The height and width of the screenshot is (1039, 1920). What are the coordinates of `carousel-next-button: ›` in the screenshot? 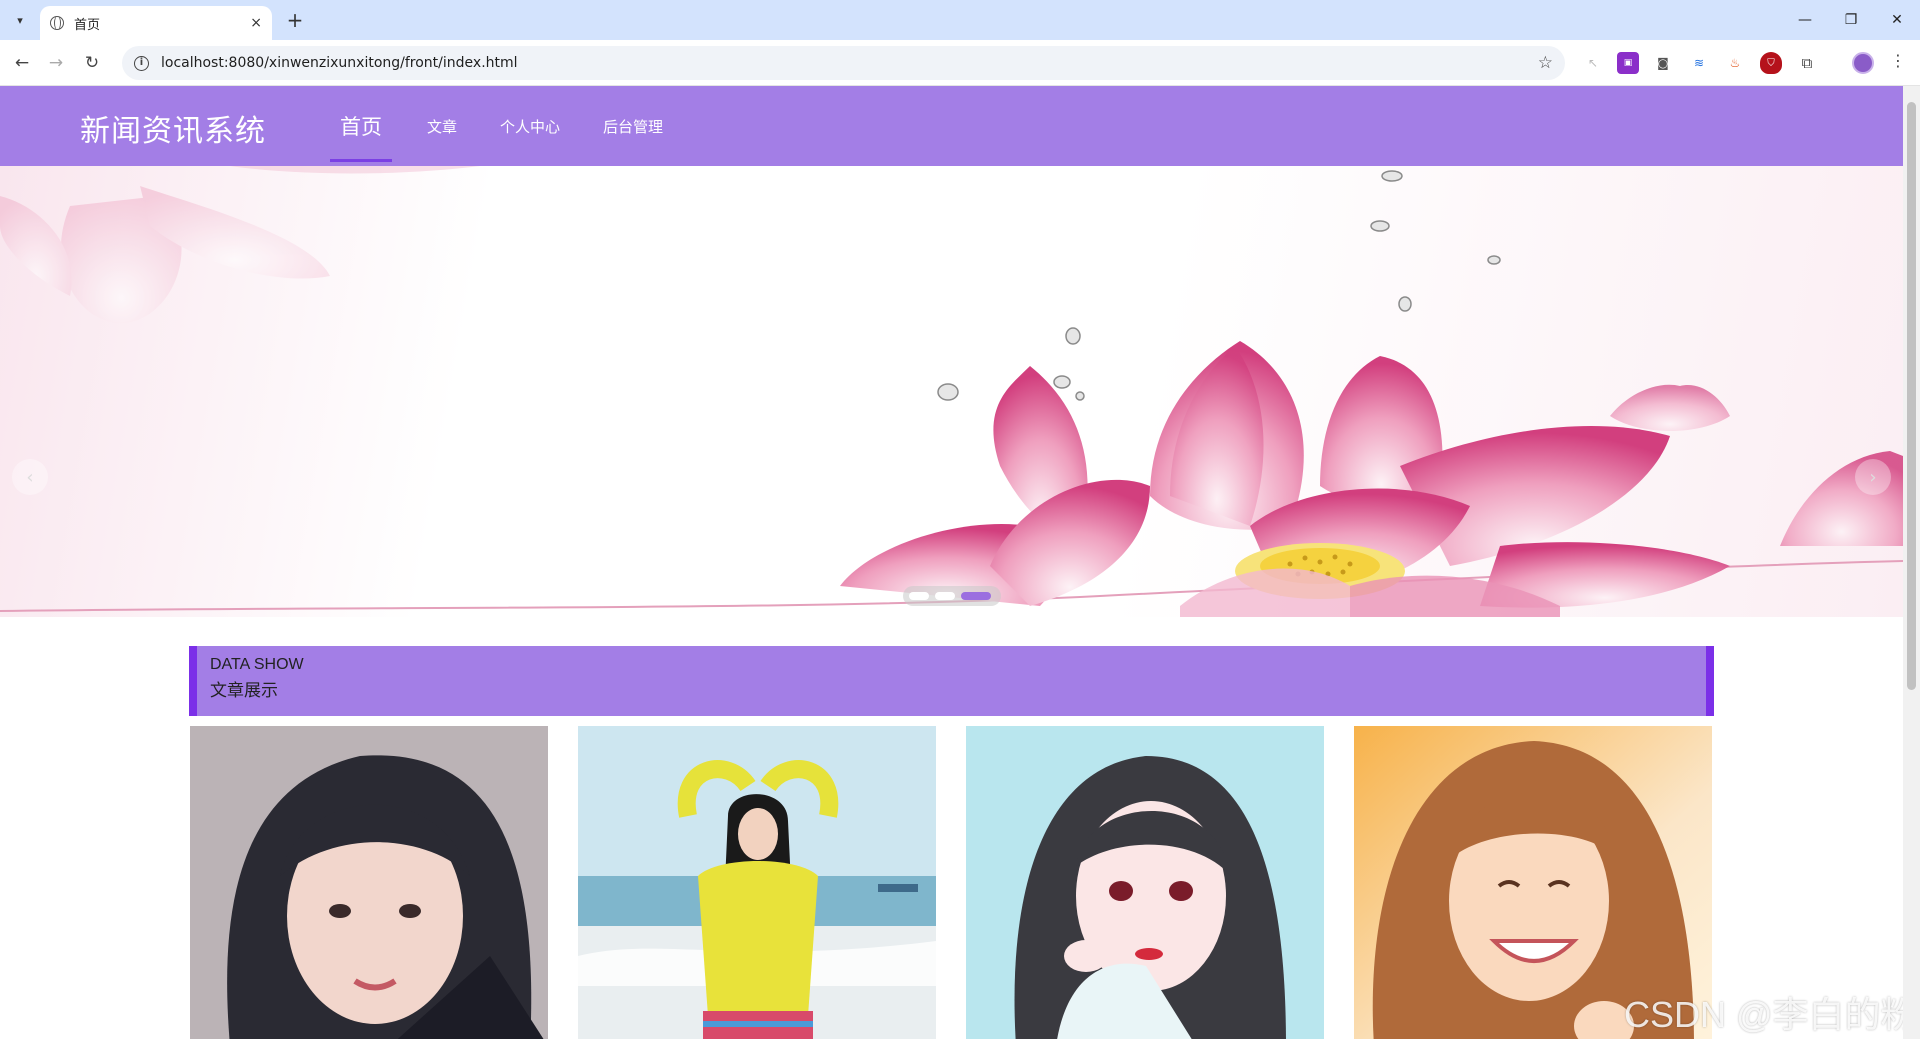 It's located at (1873, 477).